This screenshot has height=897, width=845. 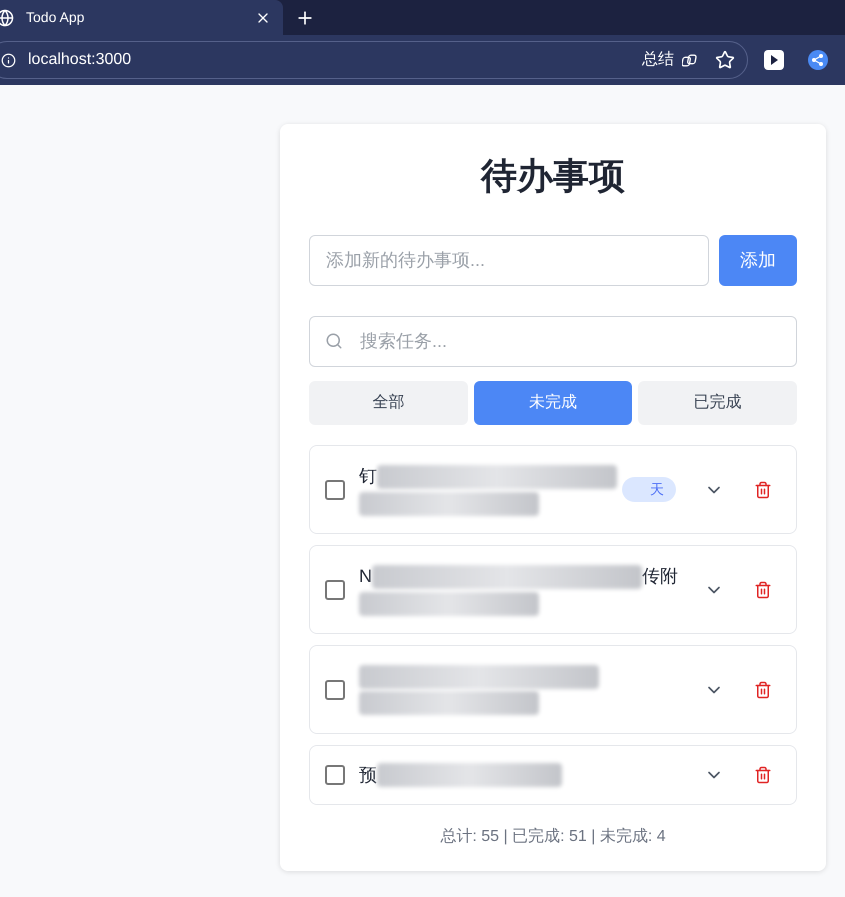 I want to click on star-icon, so click(x=725, y=60).